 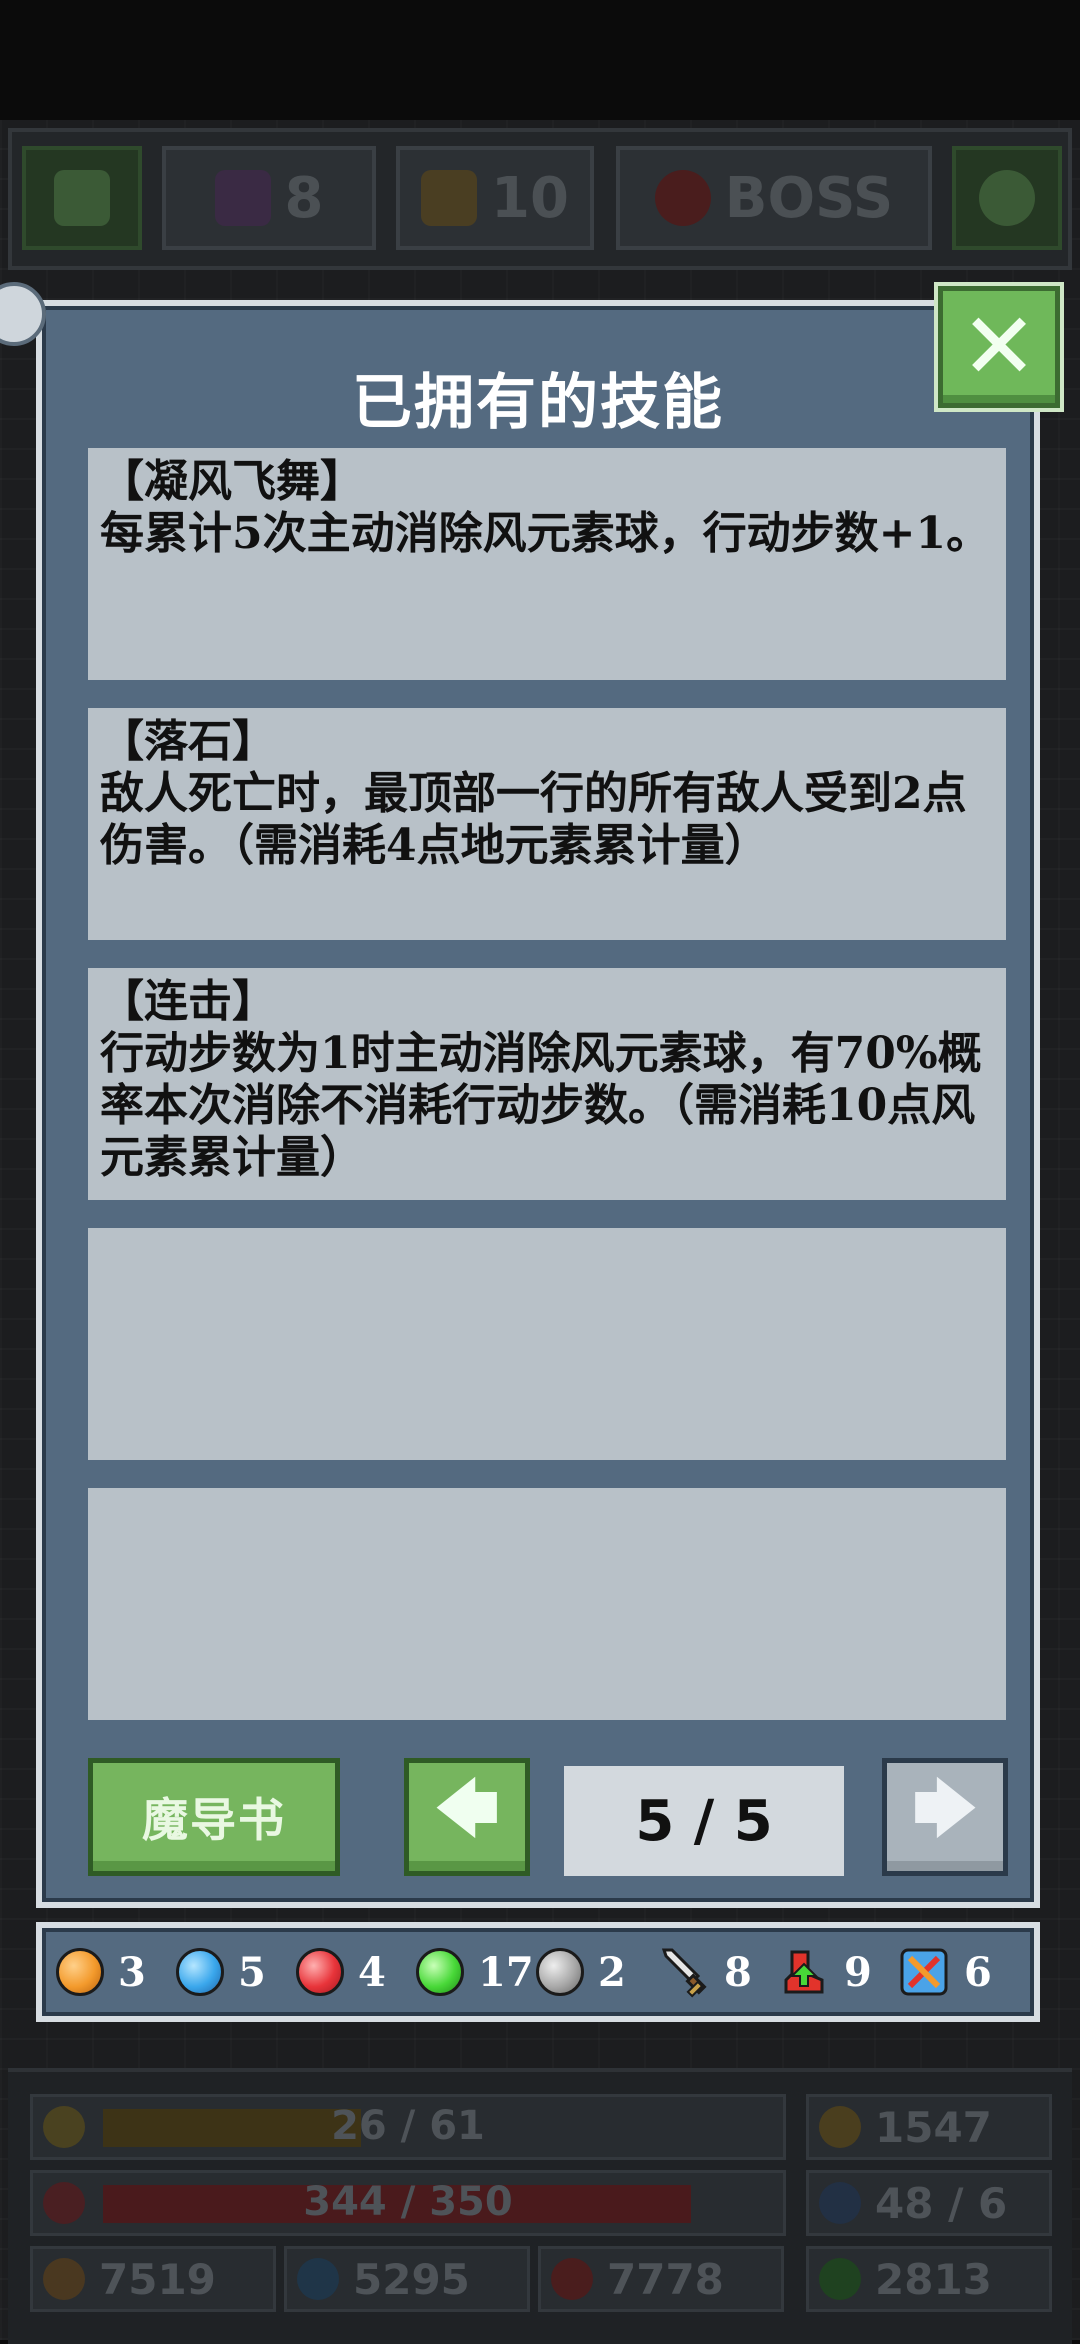 I want to click on gold-counter: 1547, so click(x=929, y=2127).